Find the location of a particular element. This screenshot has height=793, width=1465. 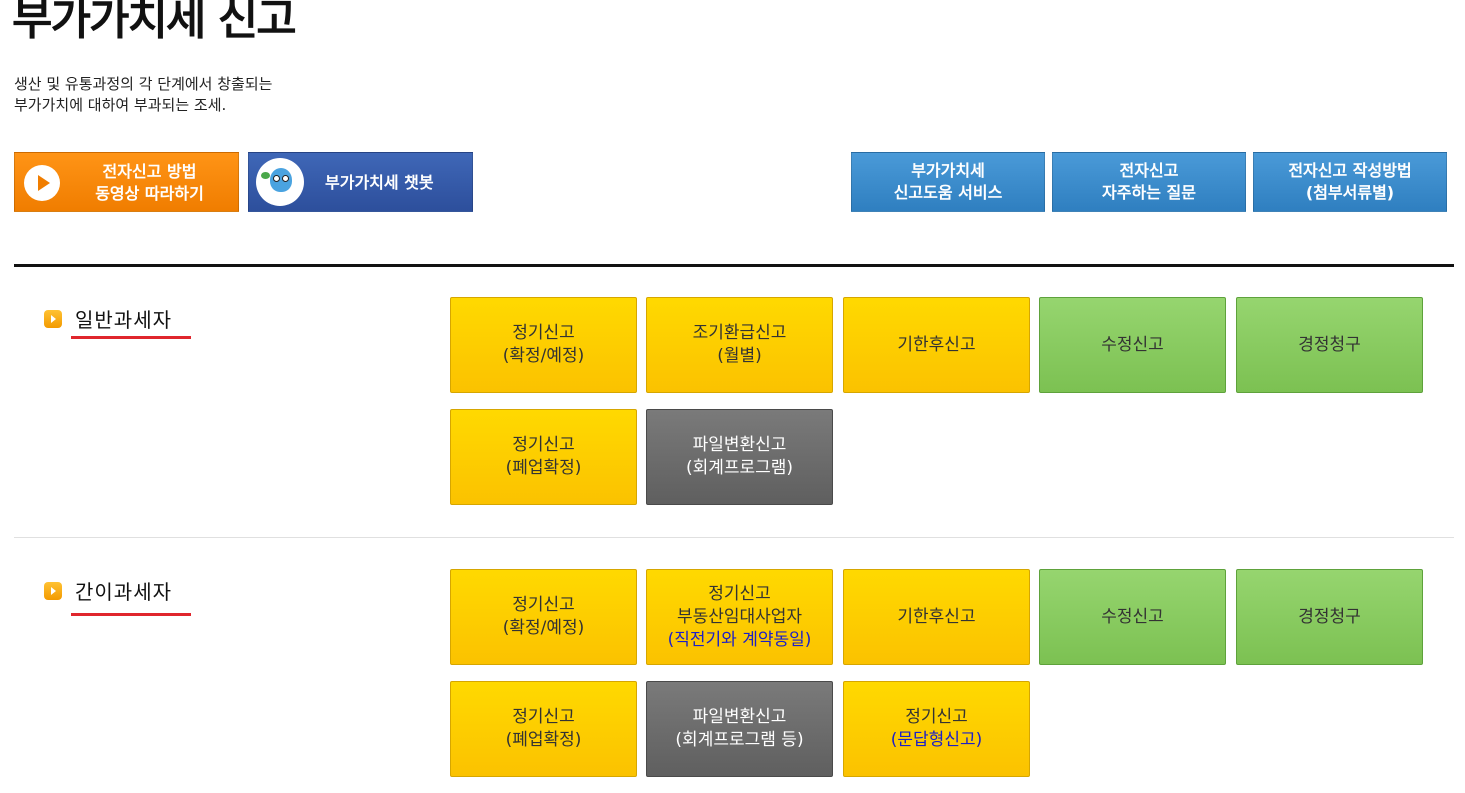

chatbot-button: 부가가치세 챗봇 is located at coordinates (360, 182).